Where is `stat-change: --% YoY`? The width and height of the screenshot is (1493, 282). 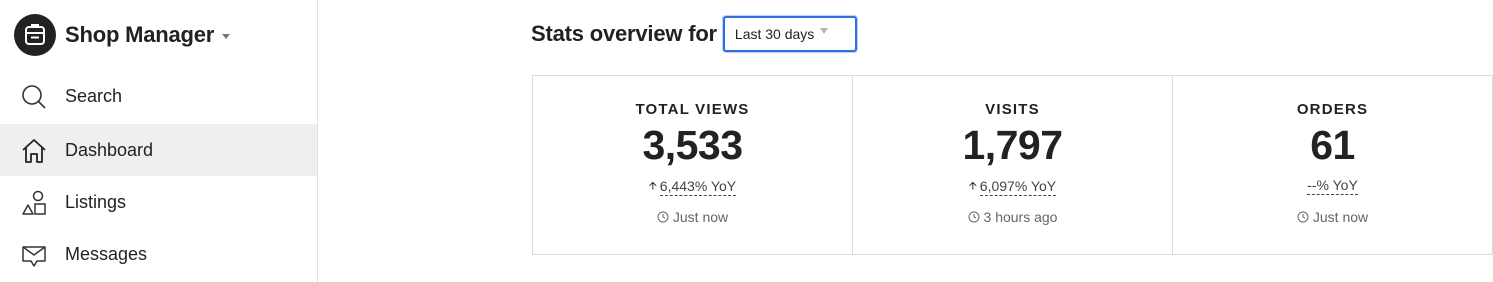 stat-change: --% YoY is located at coordinates (1332, 186).